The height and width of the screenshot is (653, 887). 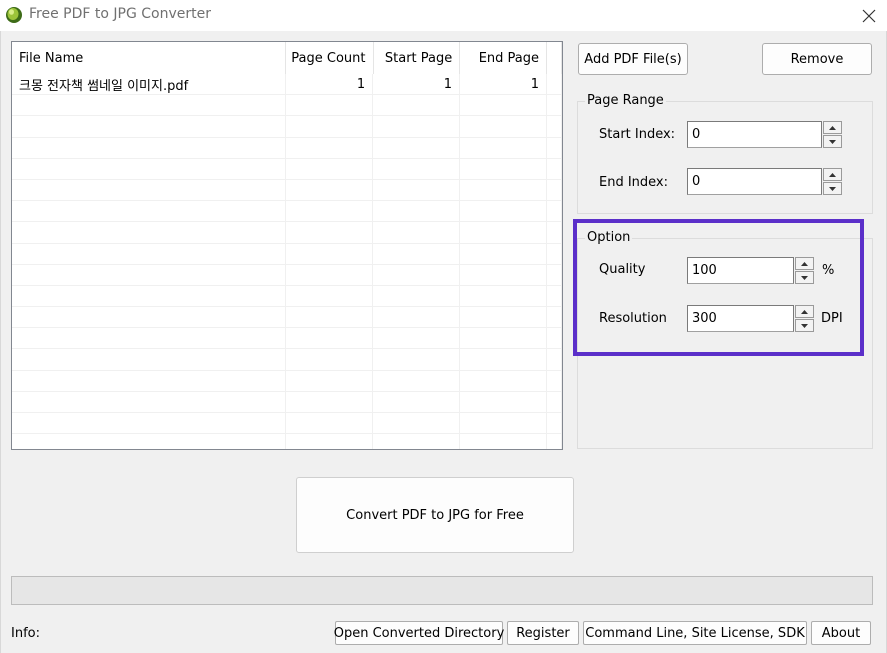 I want to click on remove-button: Remove, so click(x=817, y=59).